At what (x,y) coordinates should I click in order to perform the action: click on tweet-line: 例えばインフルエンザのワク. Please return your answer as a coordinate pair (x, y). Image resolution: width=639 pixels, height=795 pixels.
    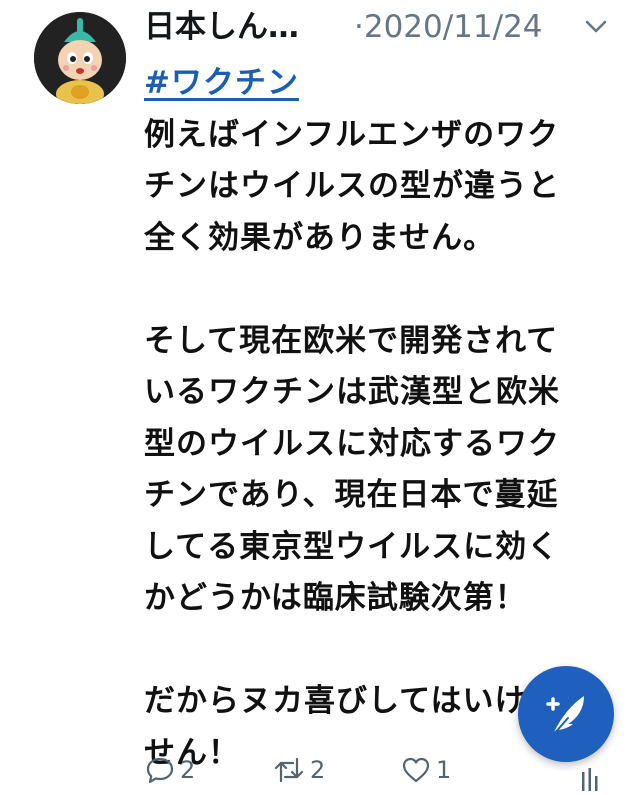
    Looking at the image, I should click on (352, 134).